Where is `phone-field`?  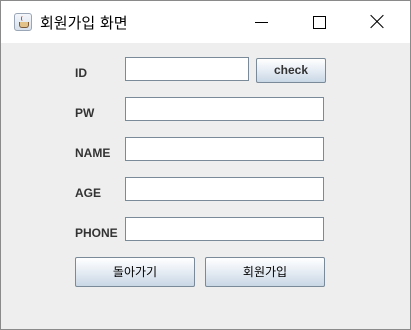
phone-field is located at coordinates (224, 229).